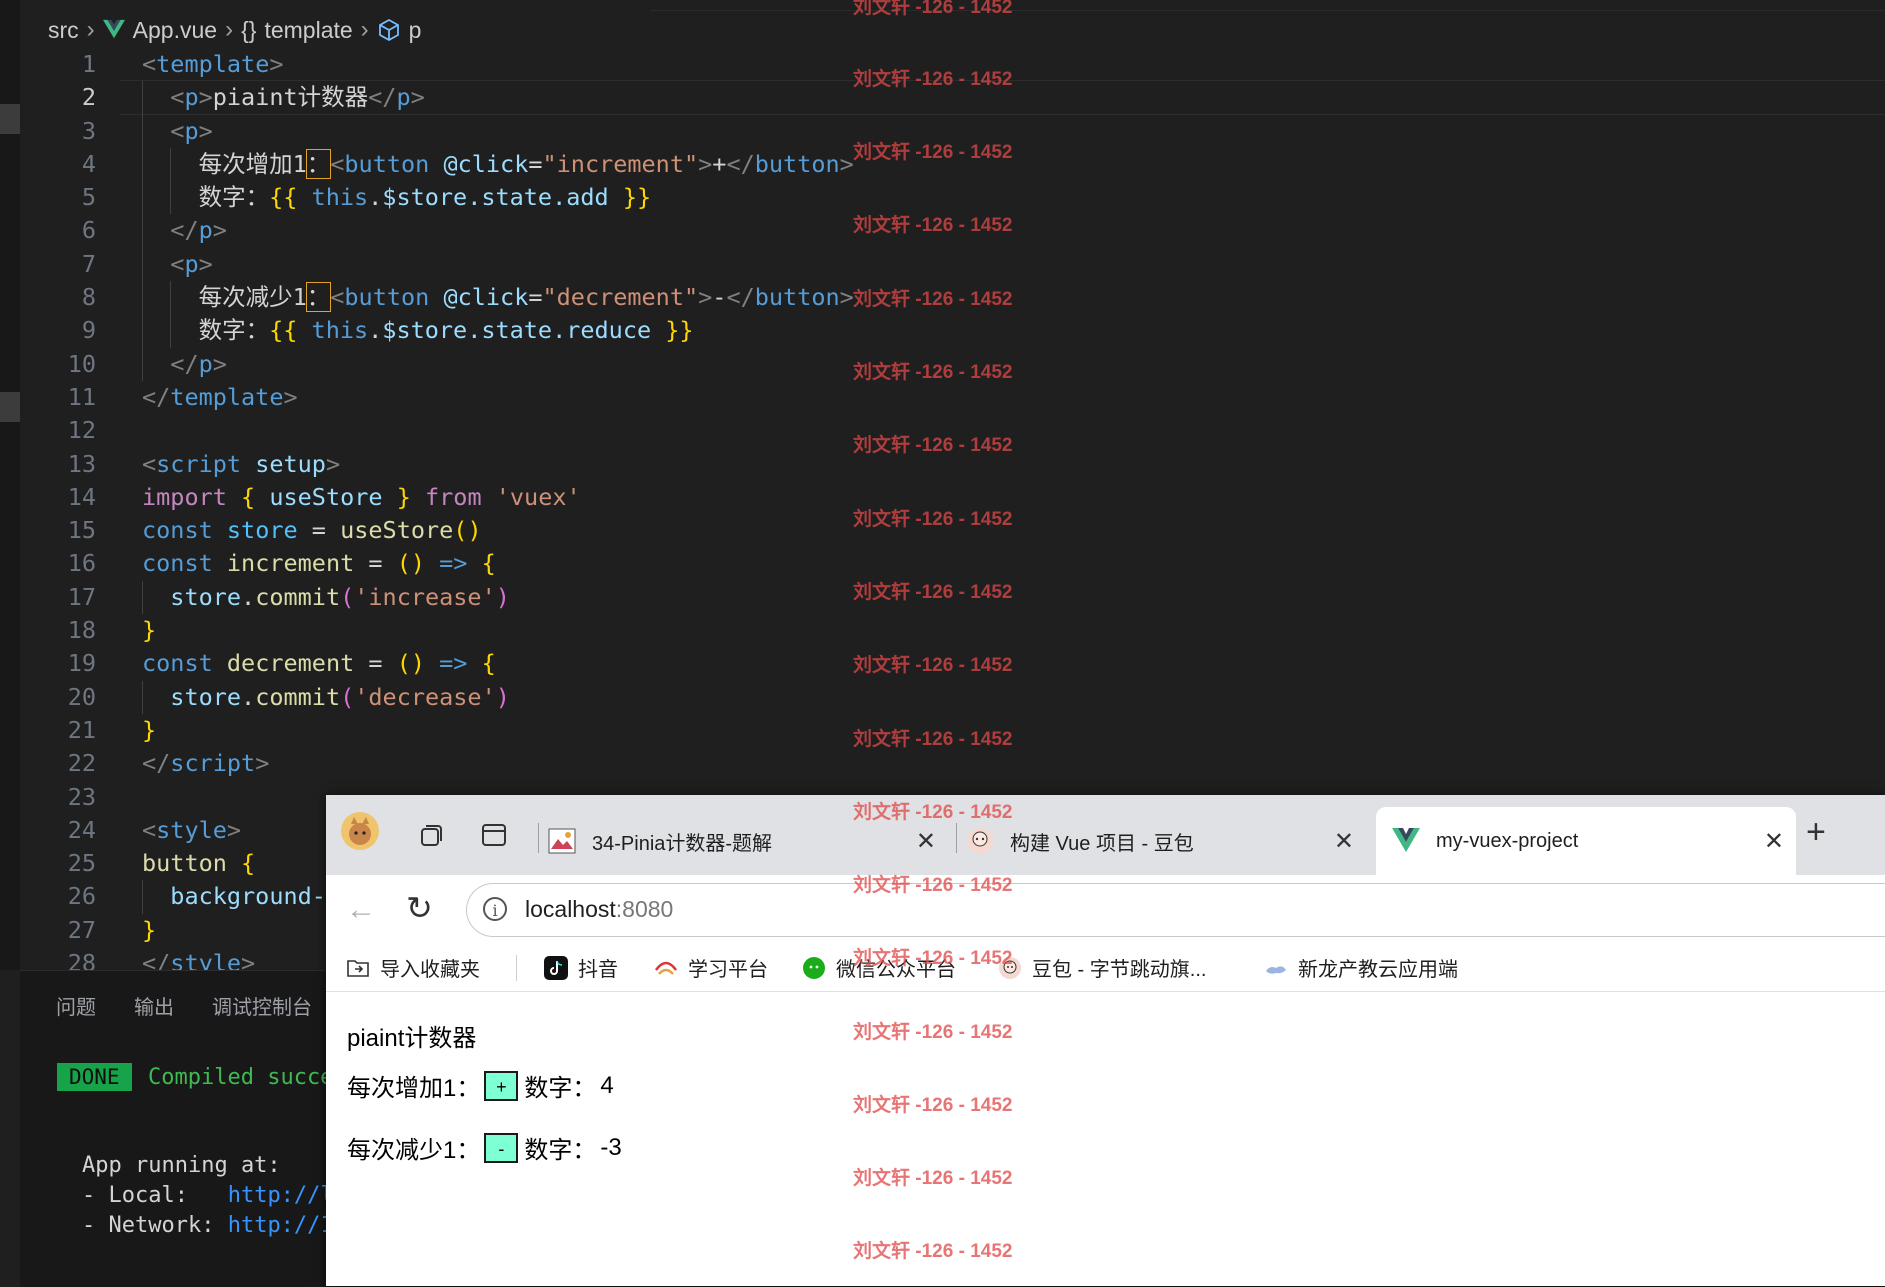 This screenshot has width=1885, height=1287. I want to click on line-number: 12, so click(81, 430).